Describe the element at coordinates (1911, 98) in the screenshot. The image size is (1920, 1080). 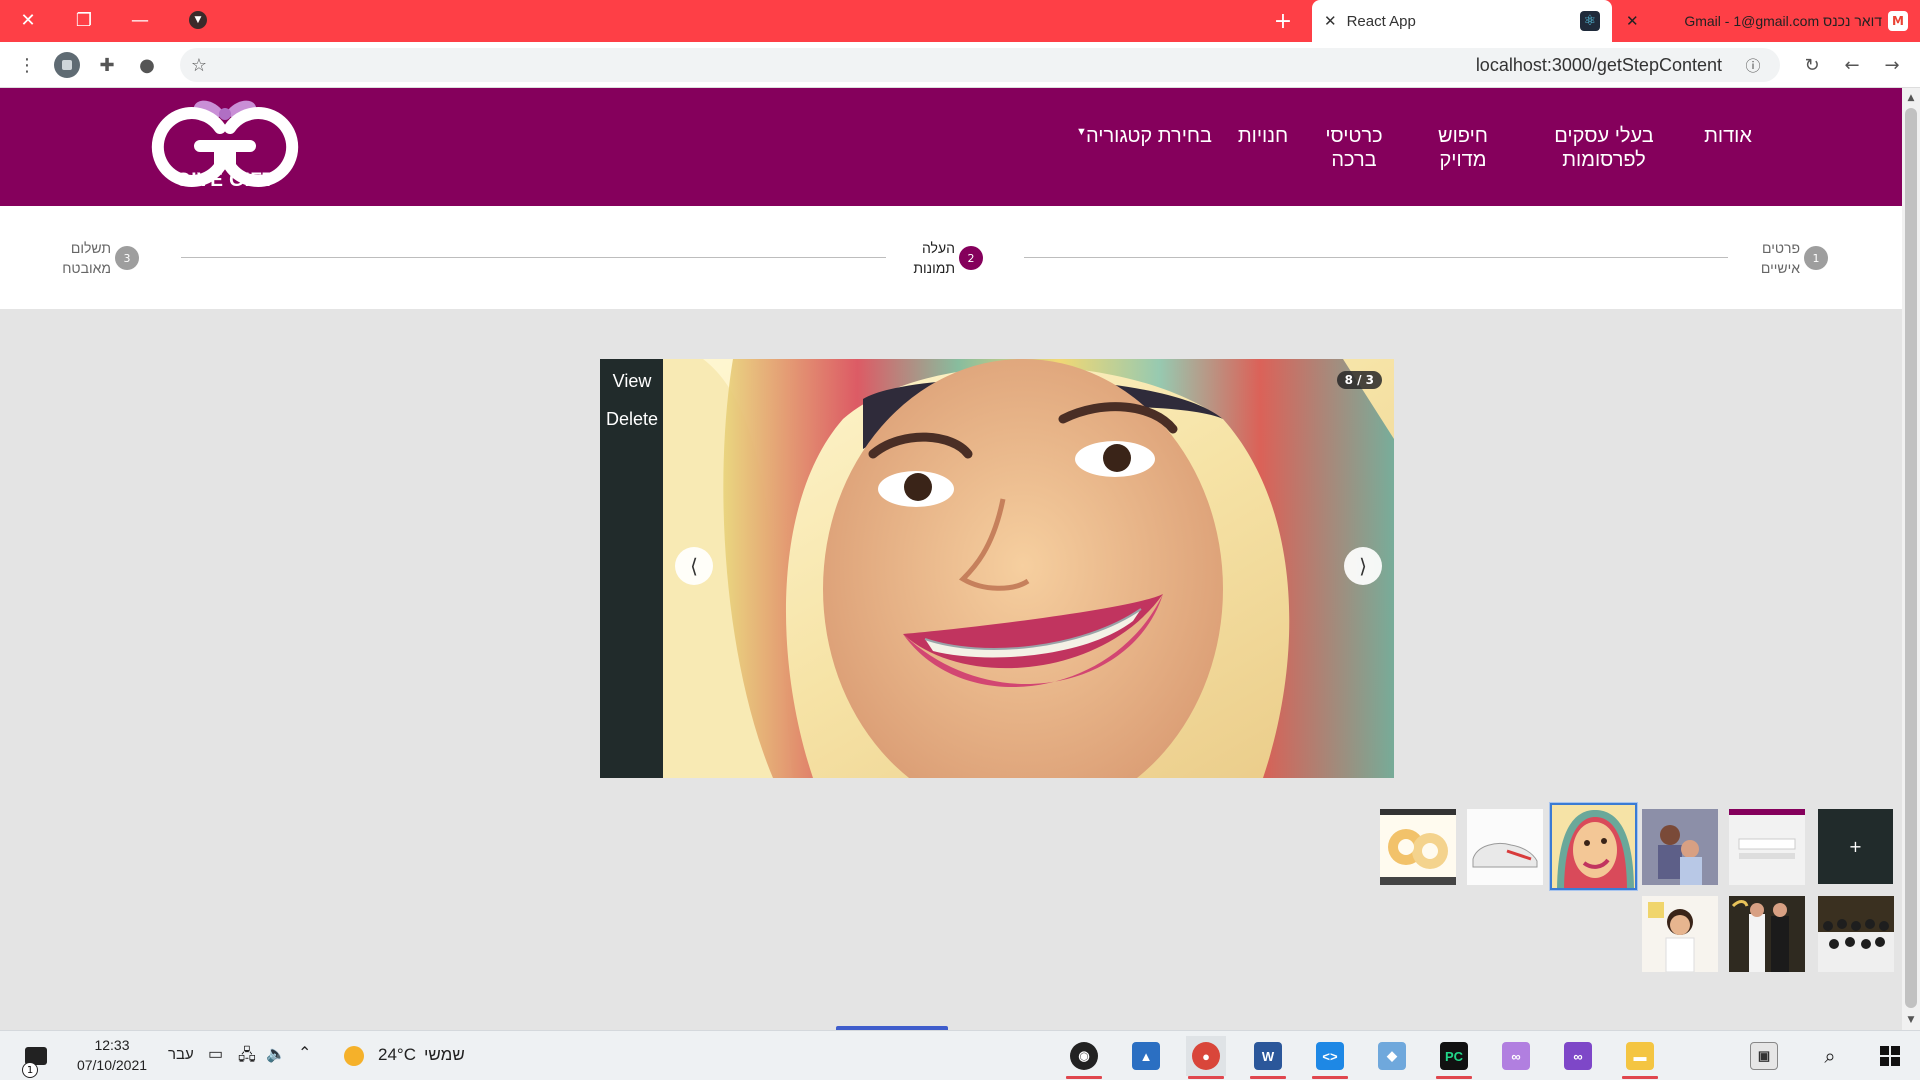
I see `scroll-up-icon: ▲` at that location.